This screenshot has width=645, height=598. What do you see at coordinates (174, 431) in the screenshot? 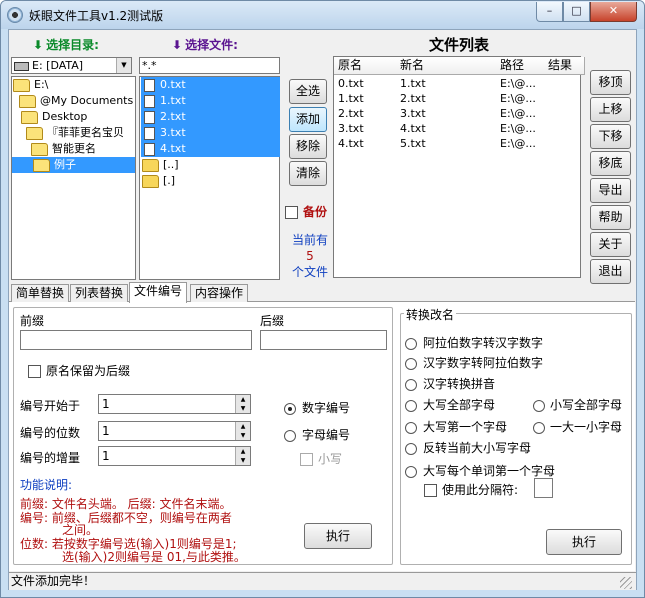
I see `digits-stepper: 1 ▲ ▼` at bounding box center [174, 431].